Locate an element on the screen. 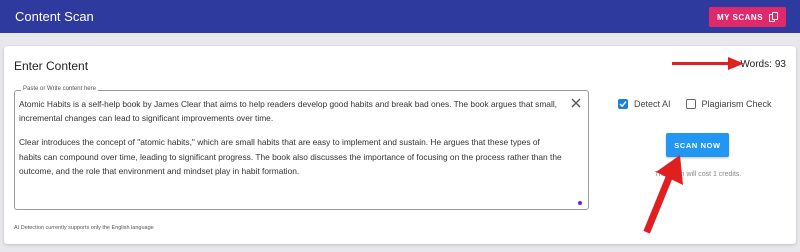  check-icon is located at coordinates (623, 104).